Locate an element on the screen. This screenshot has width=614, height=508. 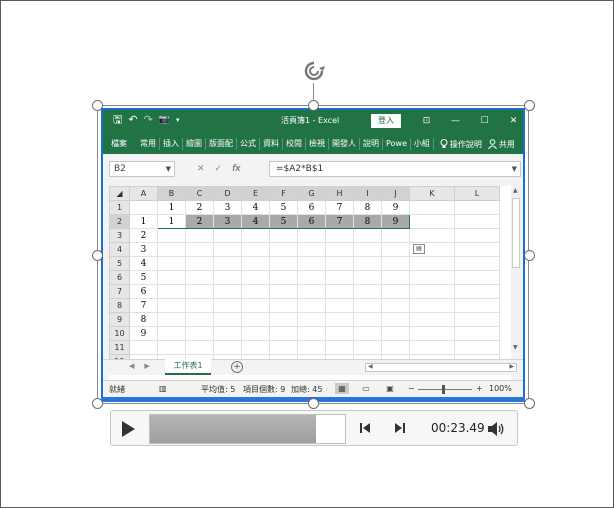
zoom-in-icon: + is located at coordinates (479, 388).